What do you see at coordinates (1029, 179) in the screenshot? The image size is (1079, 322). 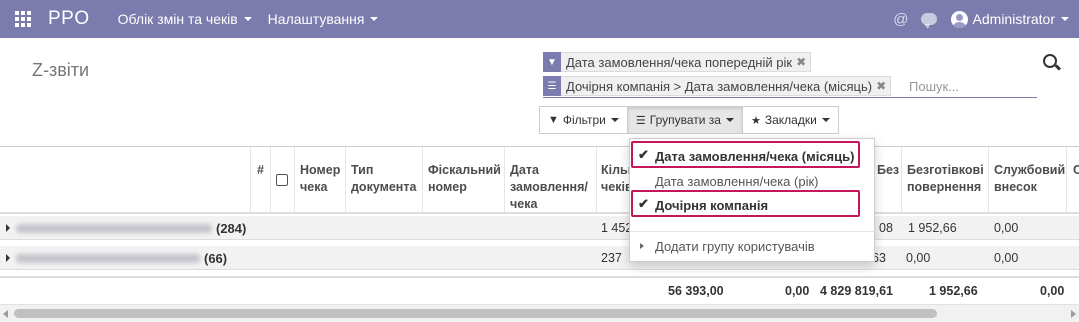 I see `column-header-service-deposit: Службовий внесок` at bounding box center [1029, 179].